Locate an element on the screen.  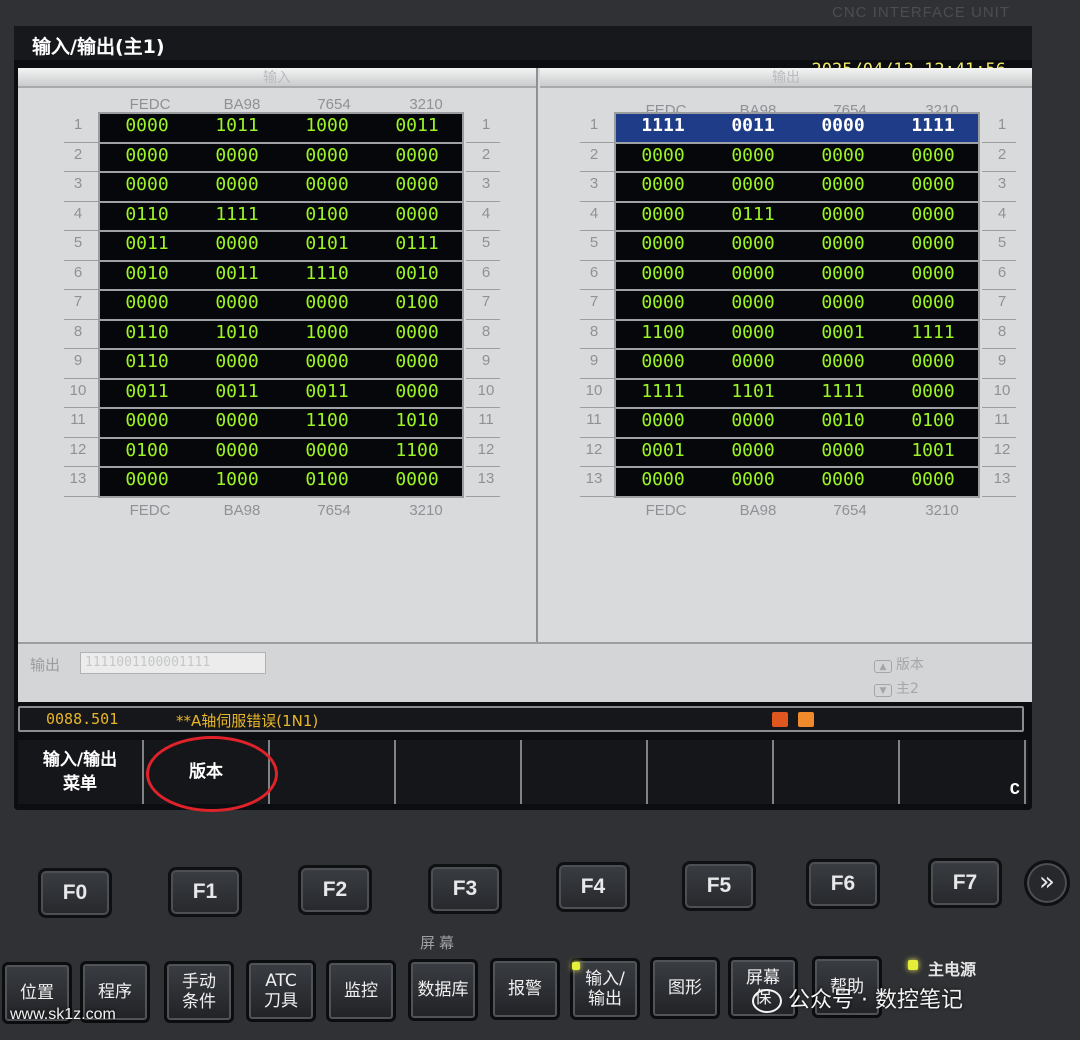
input-row-number-right: 11 is located at coordinates (486, 419).